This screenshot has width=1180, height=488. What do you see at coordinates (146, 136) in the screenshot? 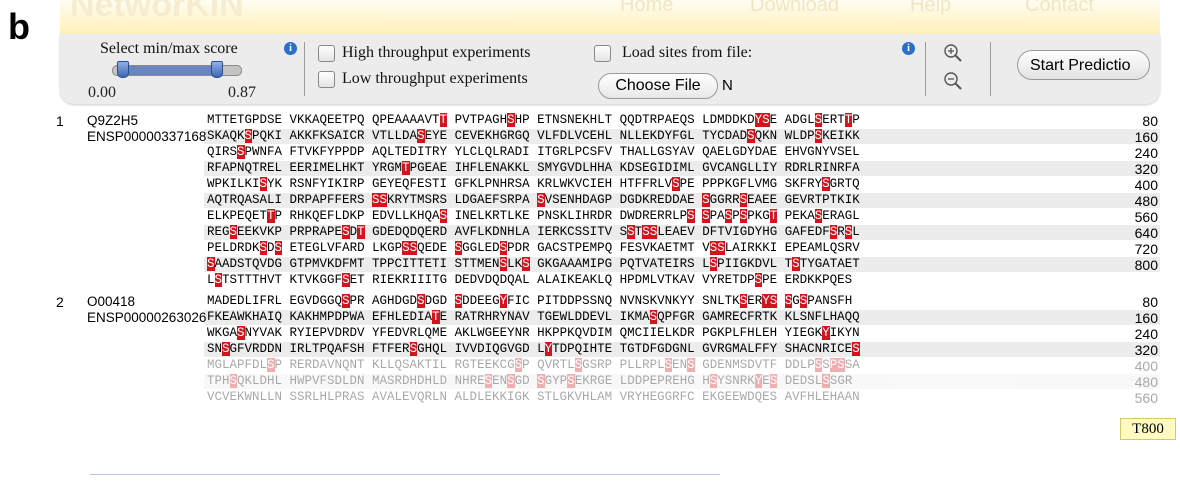
I see `ensembl-id: ENSP00000337168` at bounding box center [146, 136].